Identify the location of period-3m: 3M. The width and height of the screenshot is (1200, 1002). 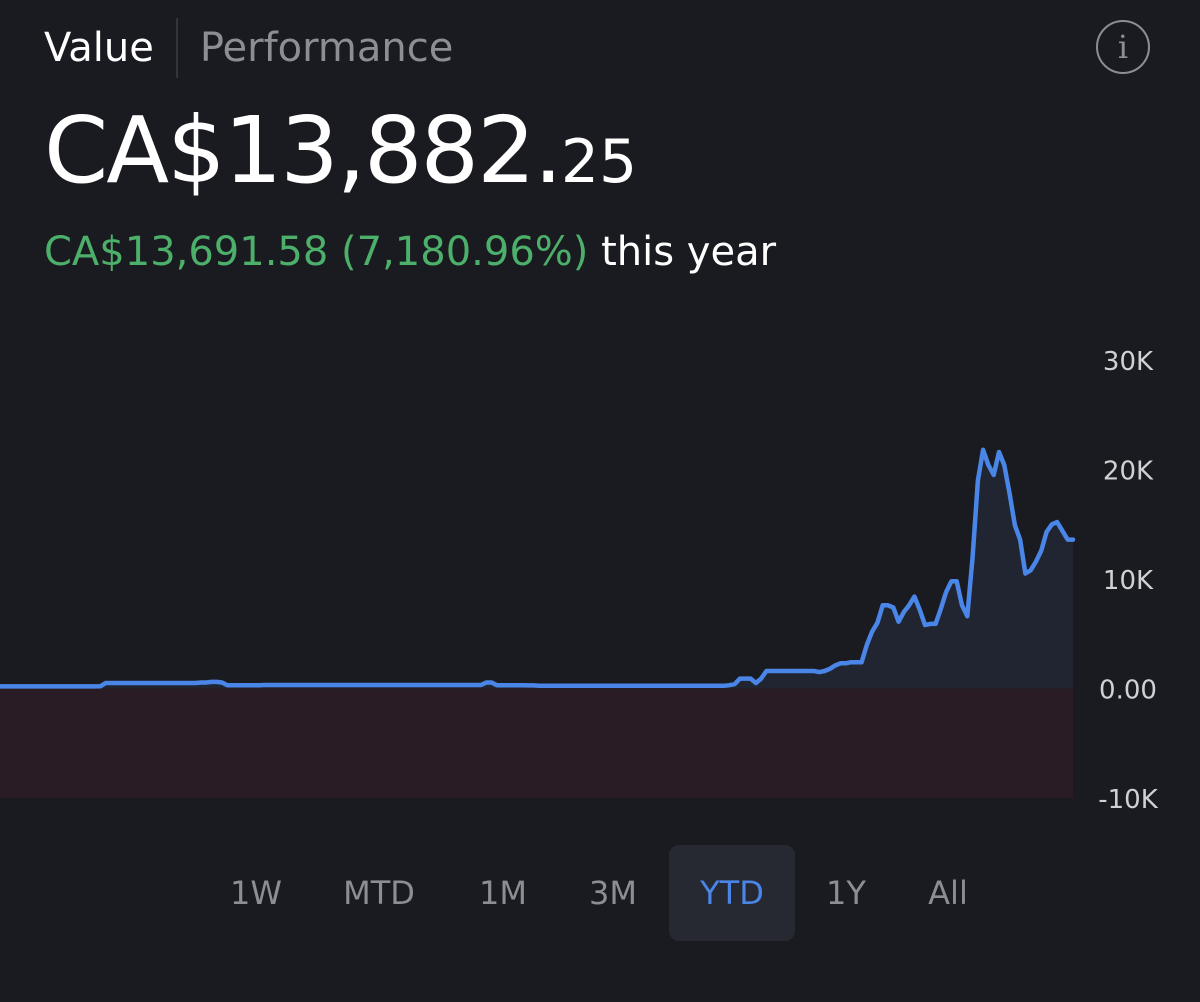
(613, 893).